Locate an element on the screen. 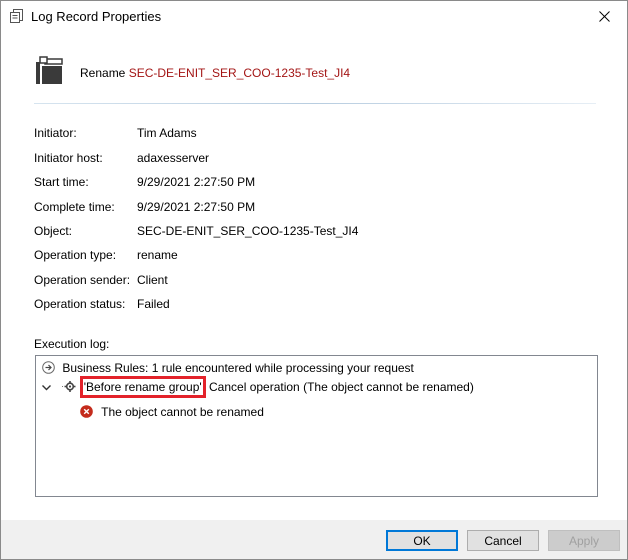  object-label: Object: is located at coordinates (53, 231).